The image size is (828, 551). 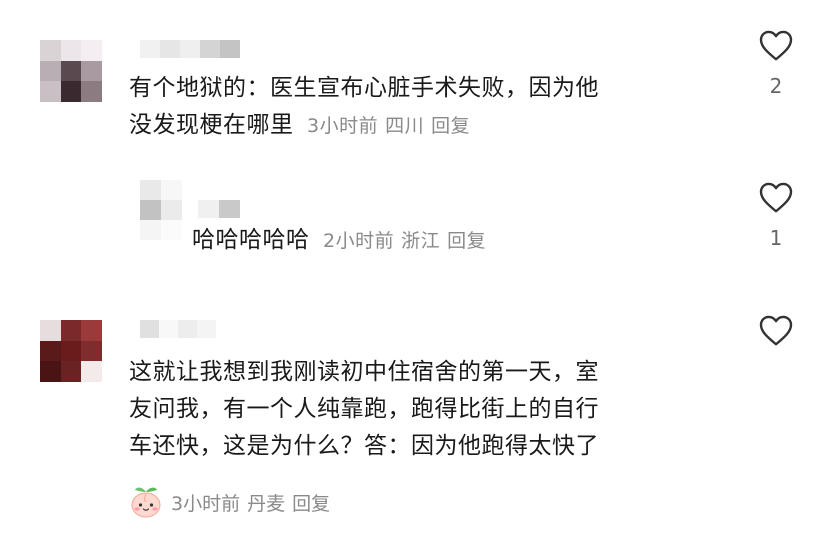 What do you see at coordinates (219, 209) in the screenshot?
I see `reply-username` at bounding box center [219, 209].